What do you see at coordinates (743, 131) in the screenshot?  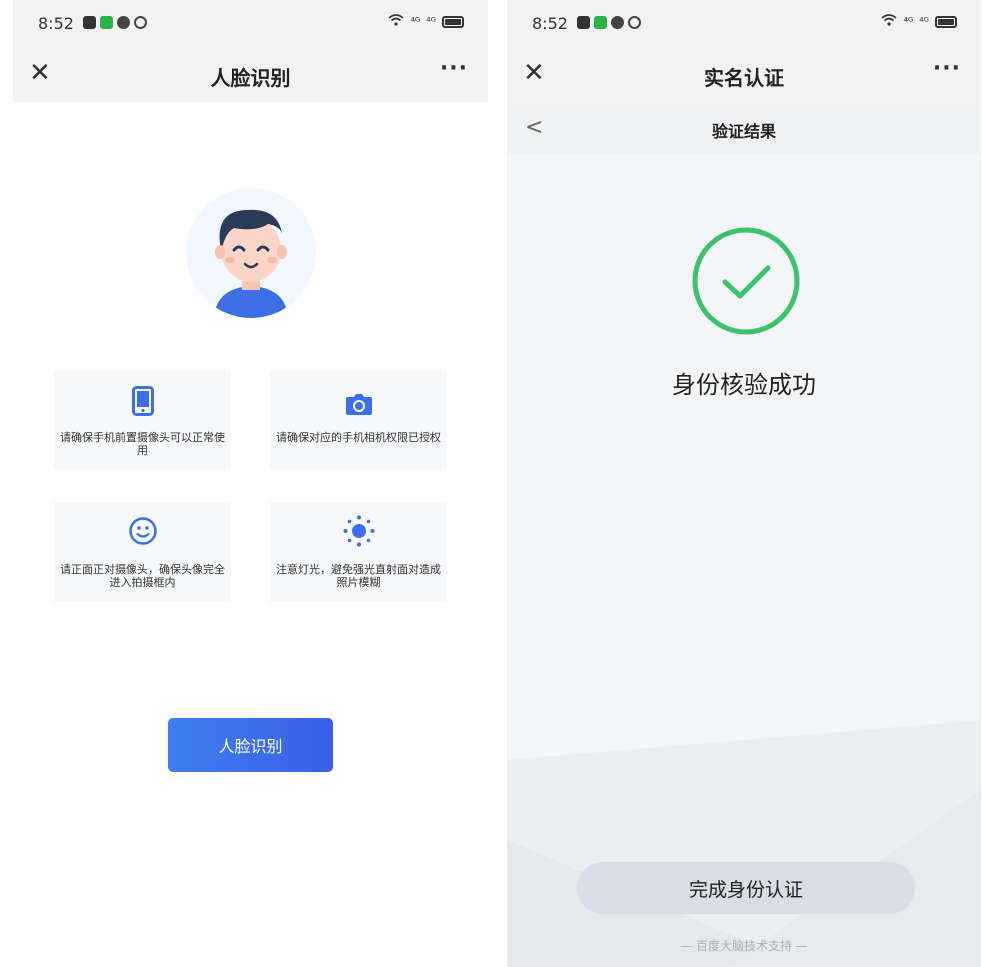 I see `sub-page-title: 验证结果` at bounding box center [743, 131].